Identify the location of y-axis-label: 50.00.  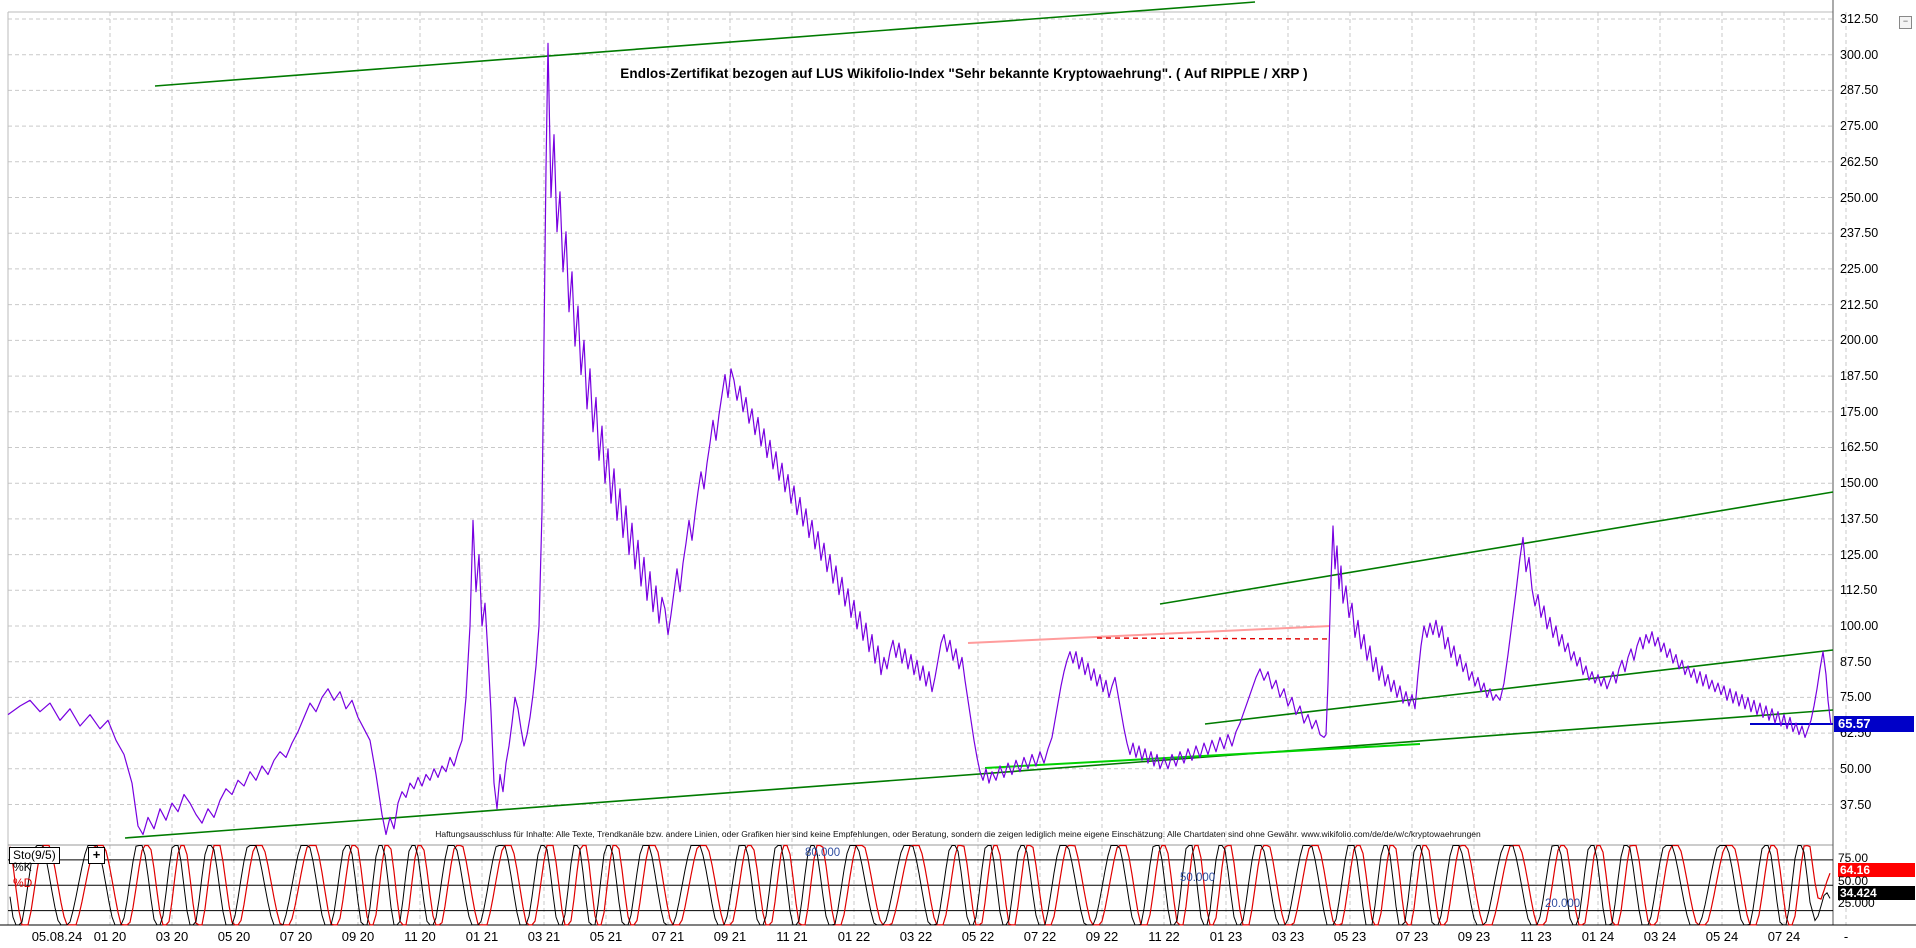
(1856, 768).